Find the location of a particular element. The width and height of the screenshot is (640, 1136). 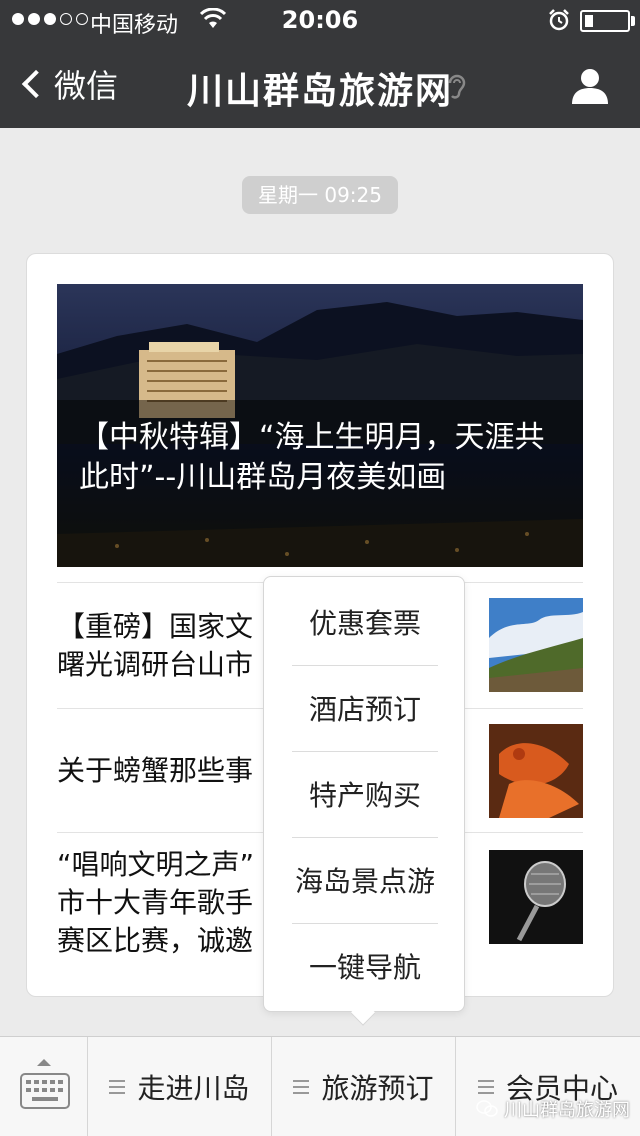

menu-button-label: 走进川岛 is located at coordinates (193, 1088).